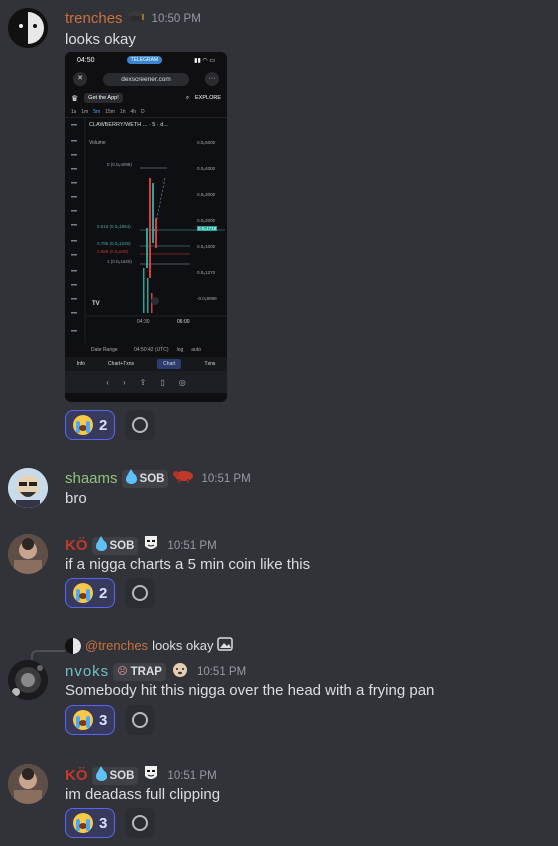  What do you see at coordinates (176, 18) in the screenshot?
I see `timestamp: 10:50 PM` at bounding box center [176, 18].